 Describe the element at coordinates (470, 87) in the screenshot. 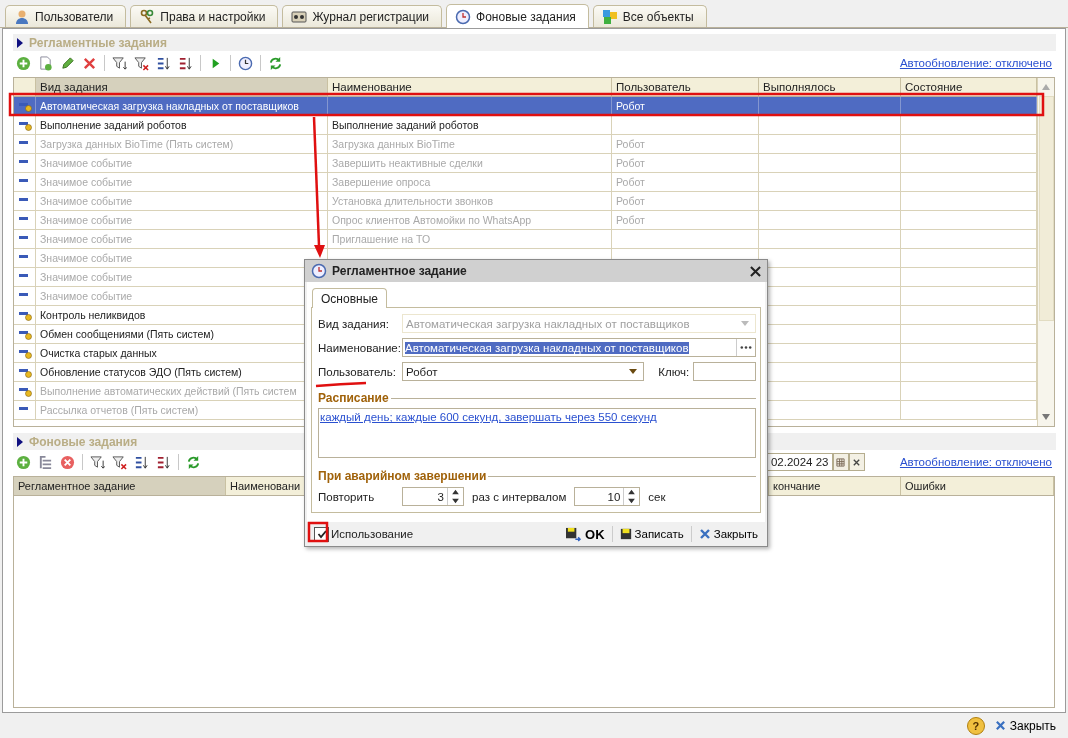

I see `column-header: Наименование` at that location.